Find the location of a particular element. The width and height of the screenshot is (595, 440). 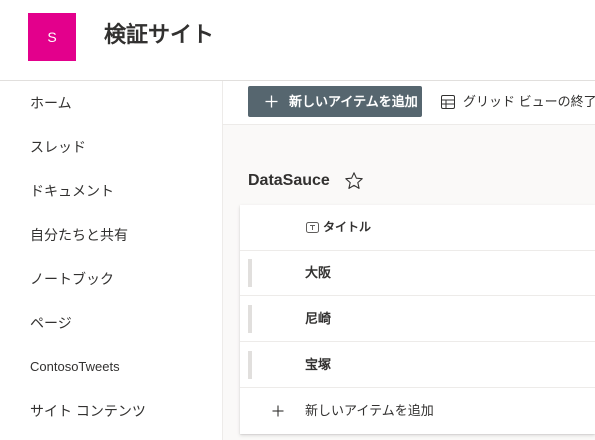

nav-item-threads: スレッド is located at coordinates (111, 147).